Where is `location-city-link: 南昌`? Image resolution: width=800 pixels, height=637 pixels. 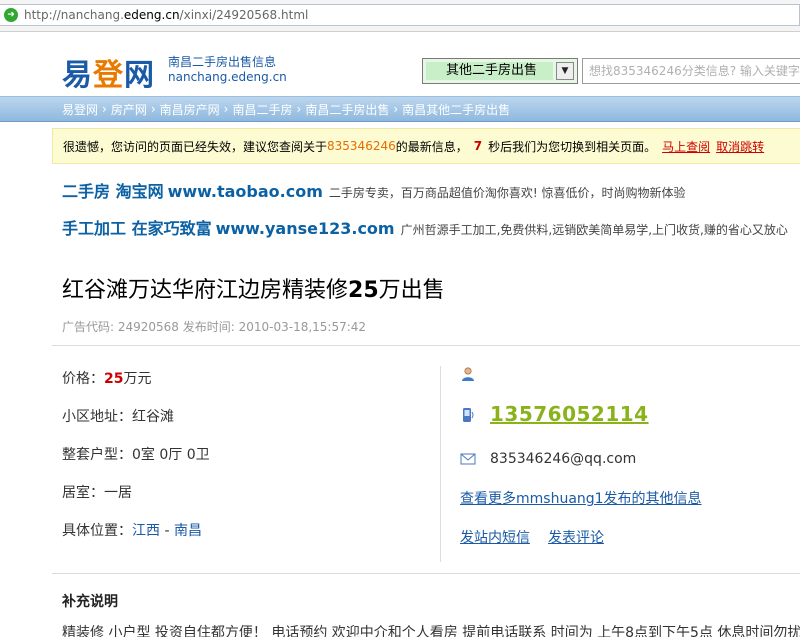
location-city-link: 南昌 is located at coordinates (188, 531).